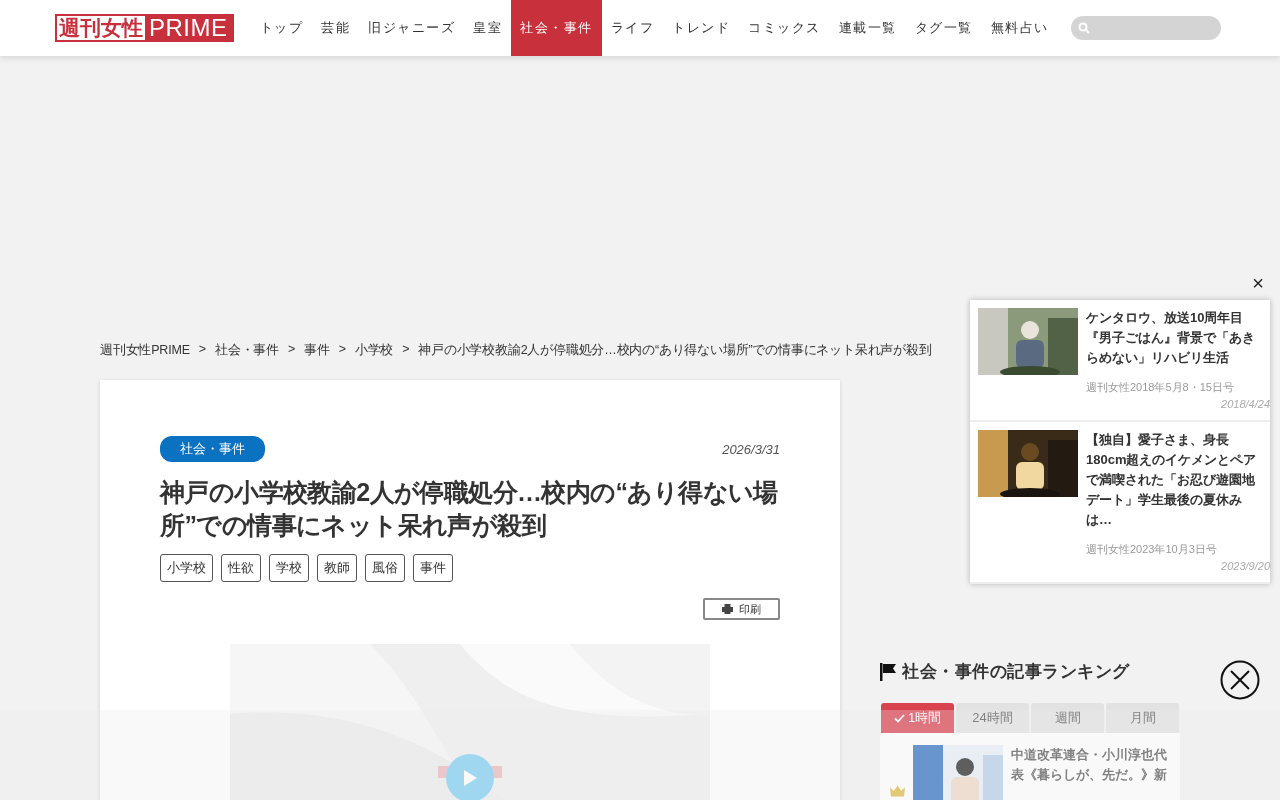 Image resolution: width=1280 pixels, height=800 pixels. What do you see at coordinates (212, 449) in the screenshot?
I see `category-badge: 社会・事件` at bounding box center [212, 449].